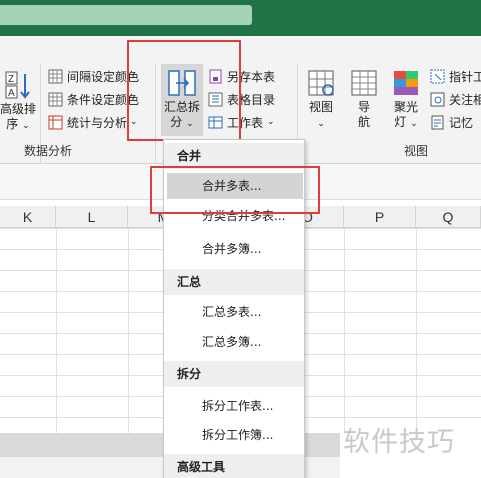 Image resolution: width=481 pixels, height=478 pixels. Describe the element at coordinates (126, 15) in the screenshot. I see `title-bar-highlight` at that location.